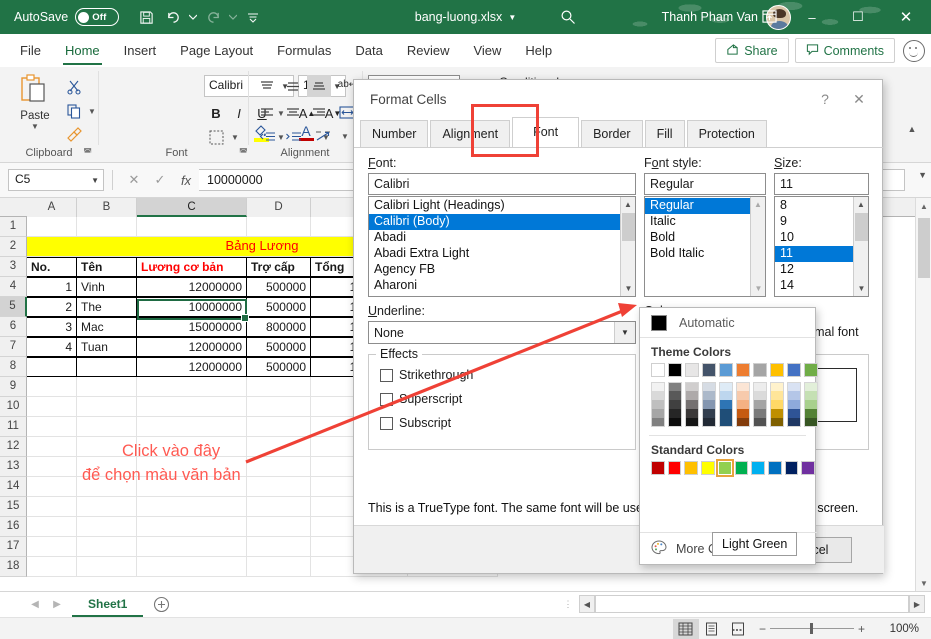  What do you see at coordinates (267, 86) in the screenshot?
I see `align-top-icon` at bounding box center [267, 86].